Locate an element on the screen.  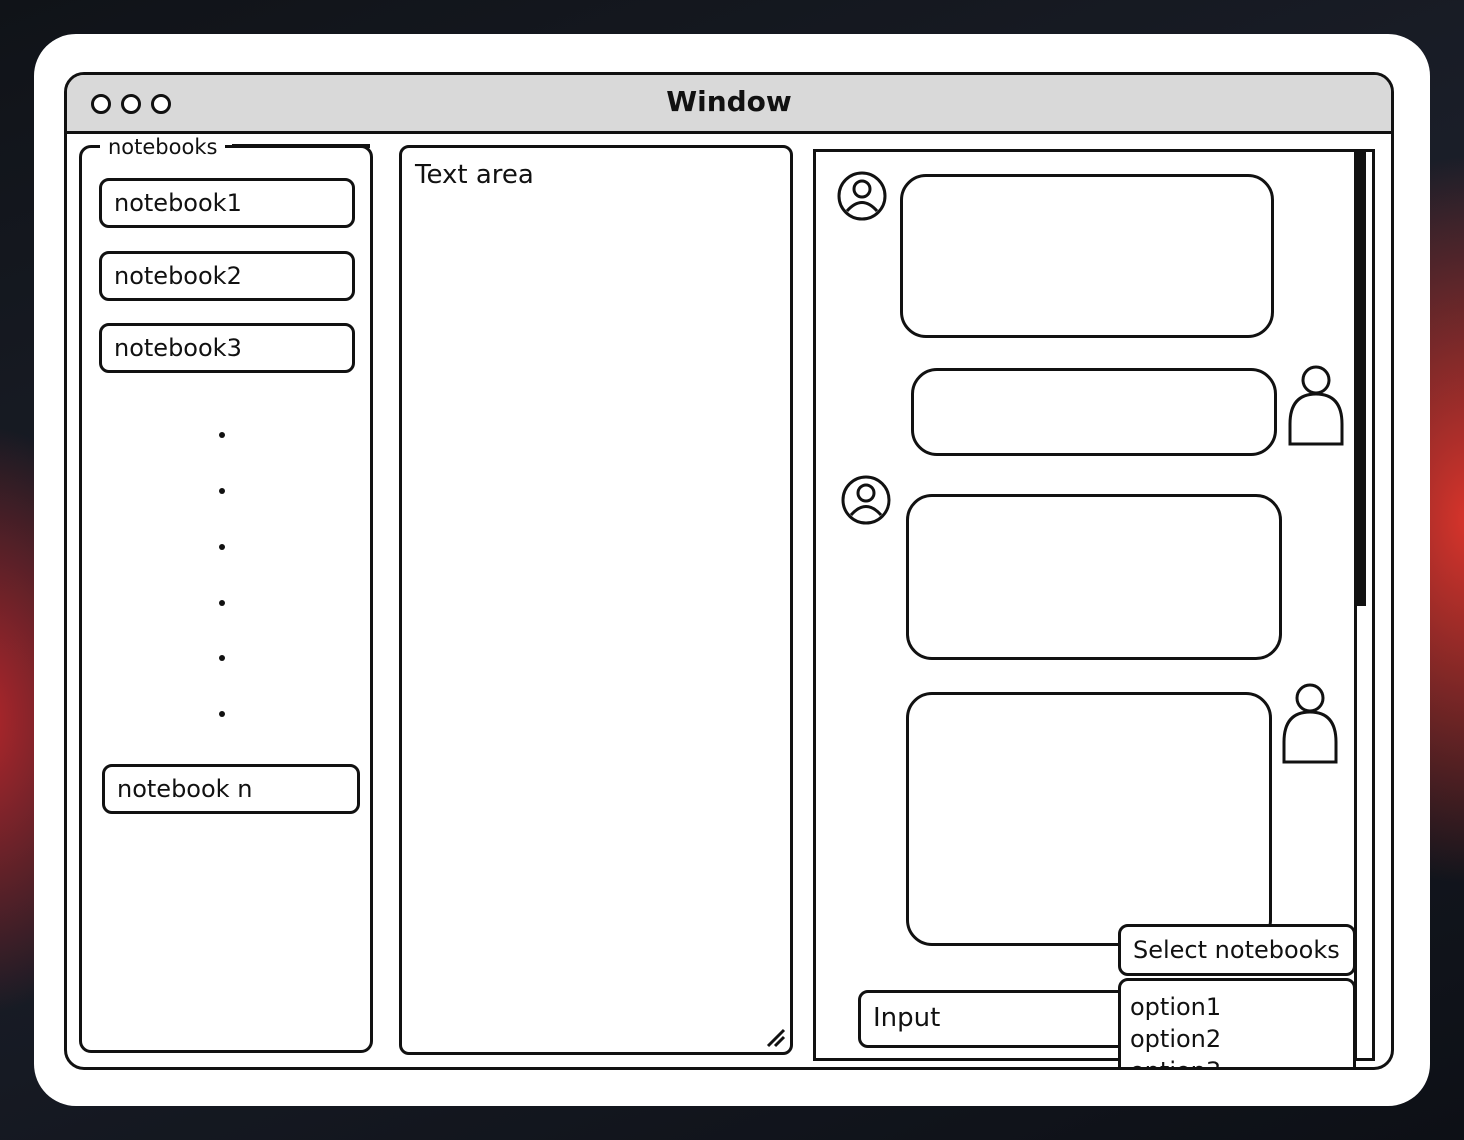
notebook-button-1: notebook1 is located at coordinates (227, 203).